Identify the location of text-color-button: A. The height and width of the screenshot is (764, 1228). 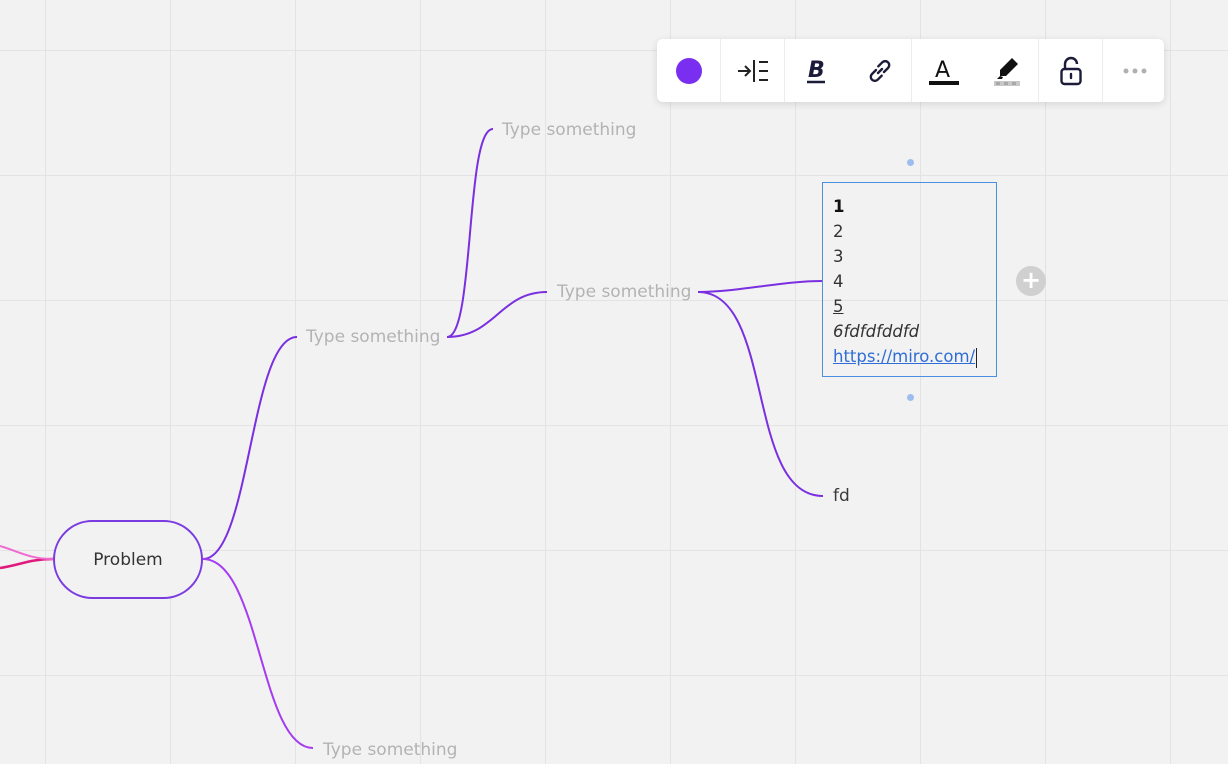
(943, 70).